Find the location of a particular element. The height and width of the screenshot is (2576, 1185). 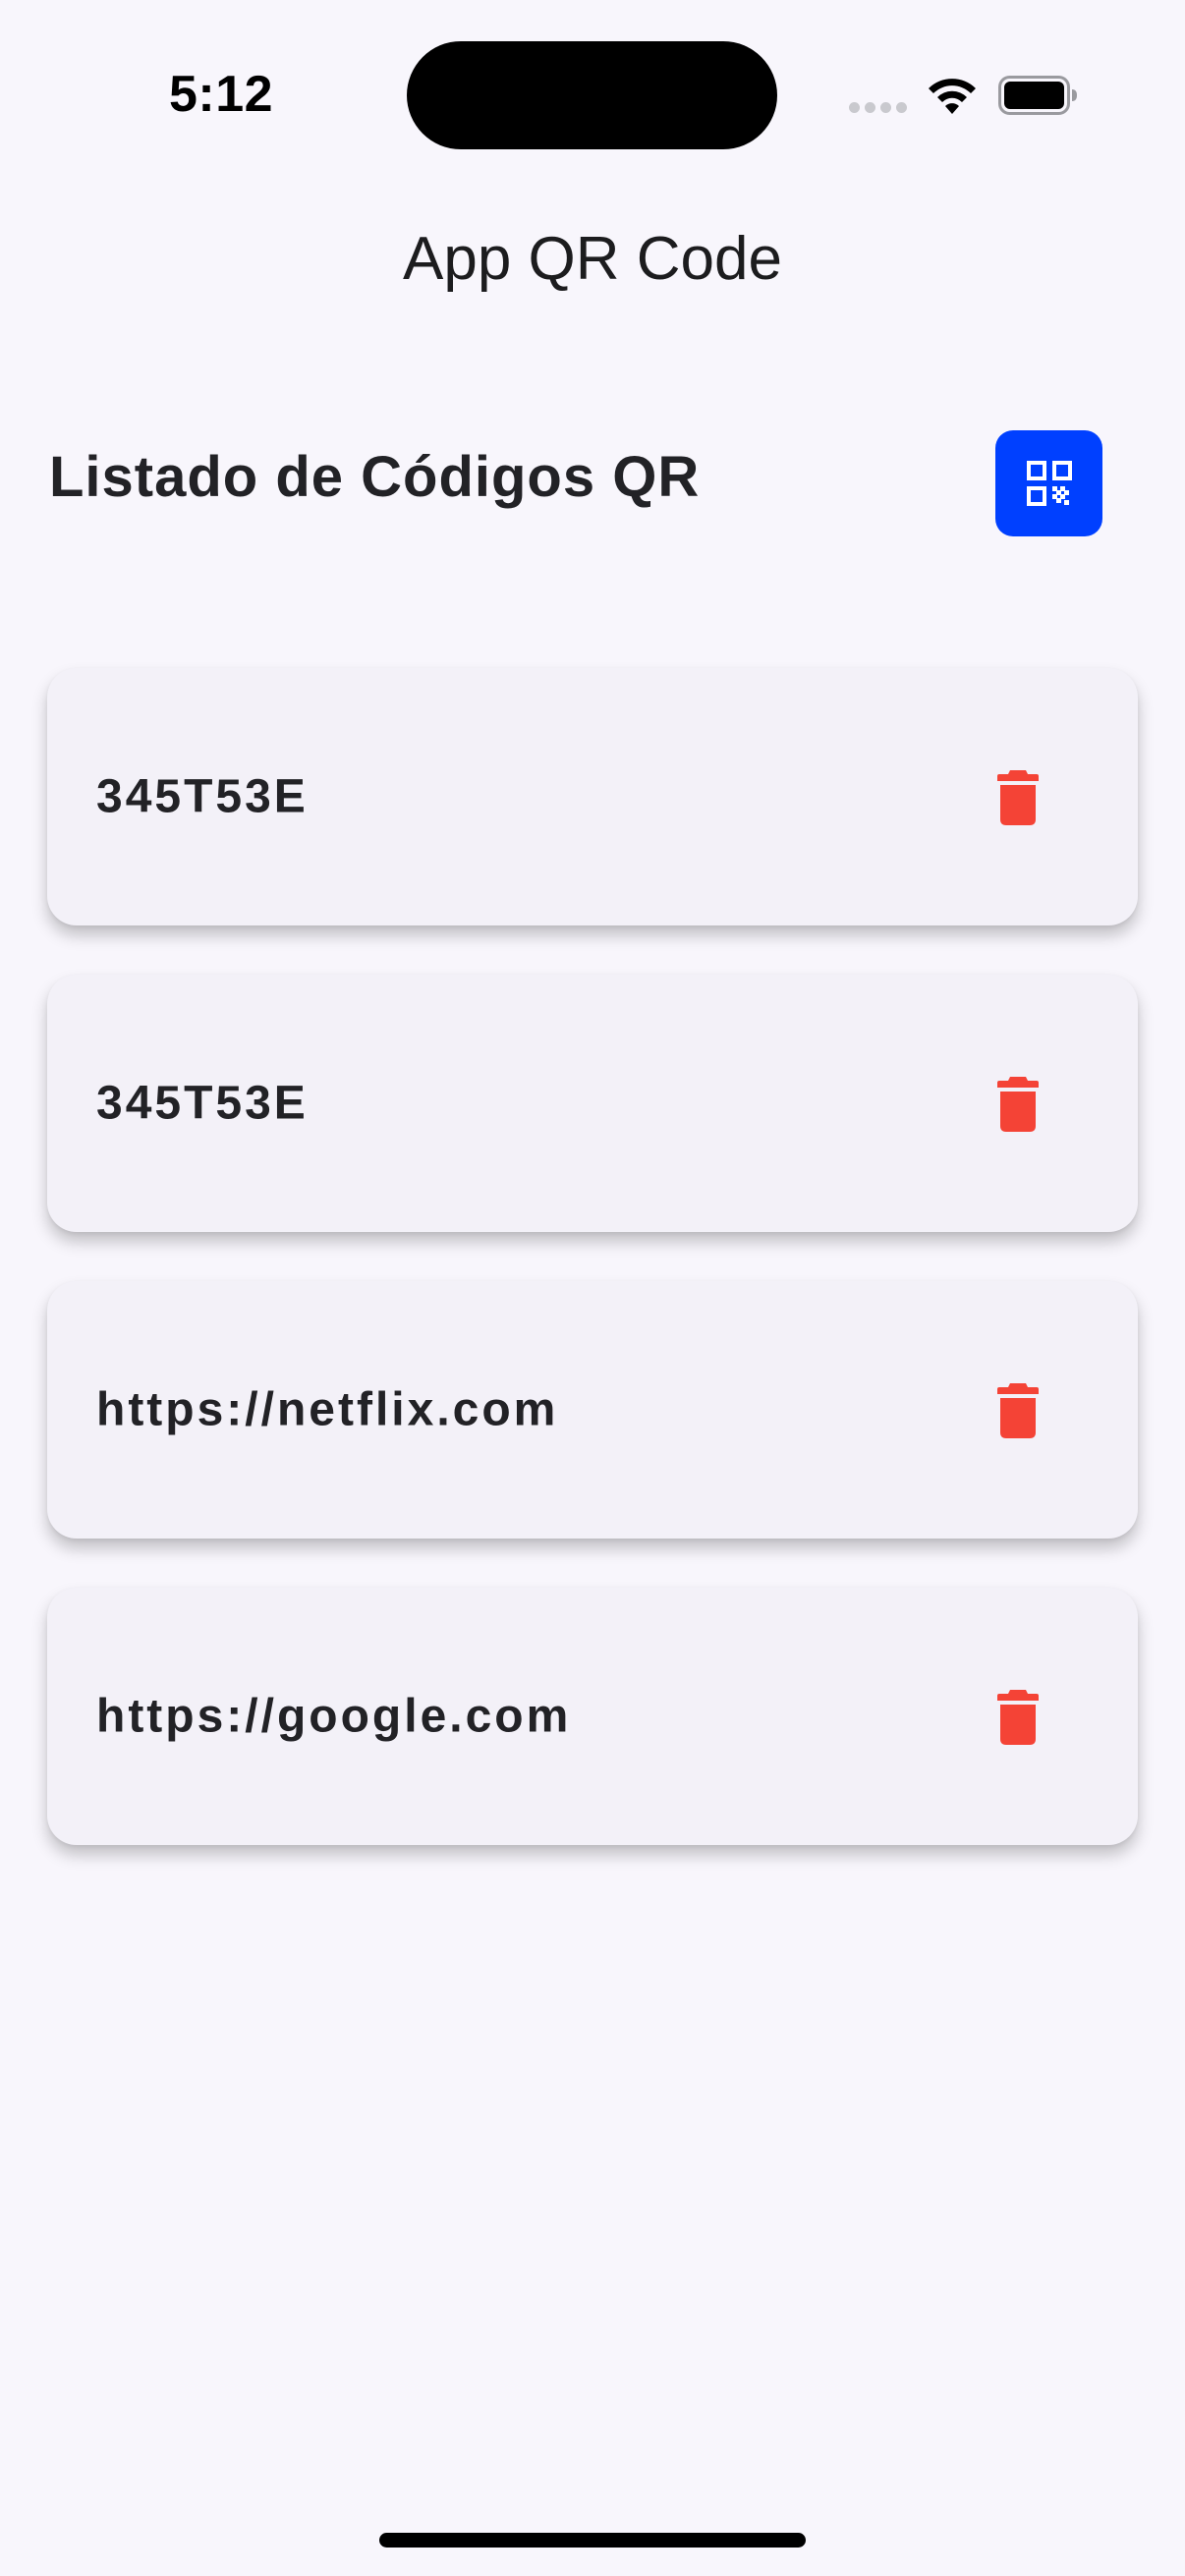

cellular-signal-icon is located at coordinates (879, 108).